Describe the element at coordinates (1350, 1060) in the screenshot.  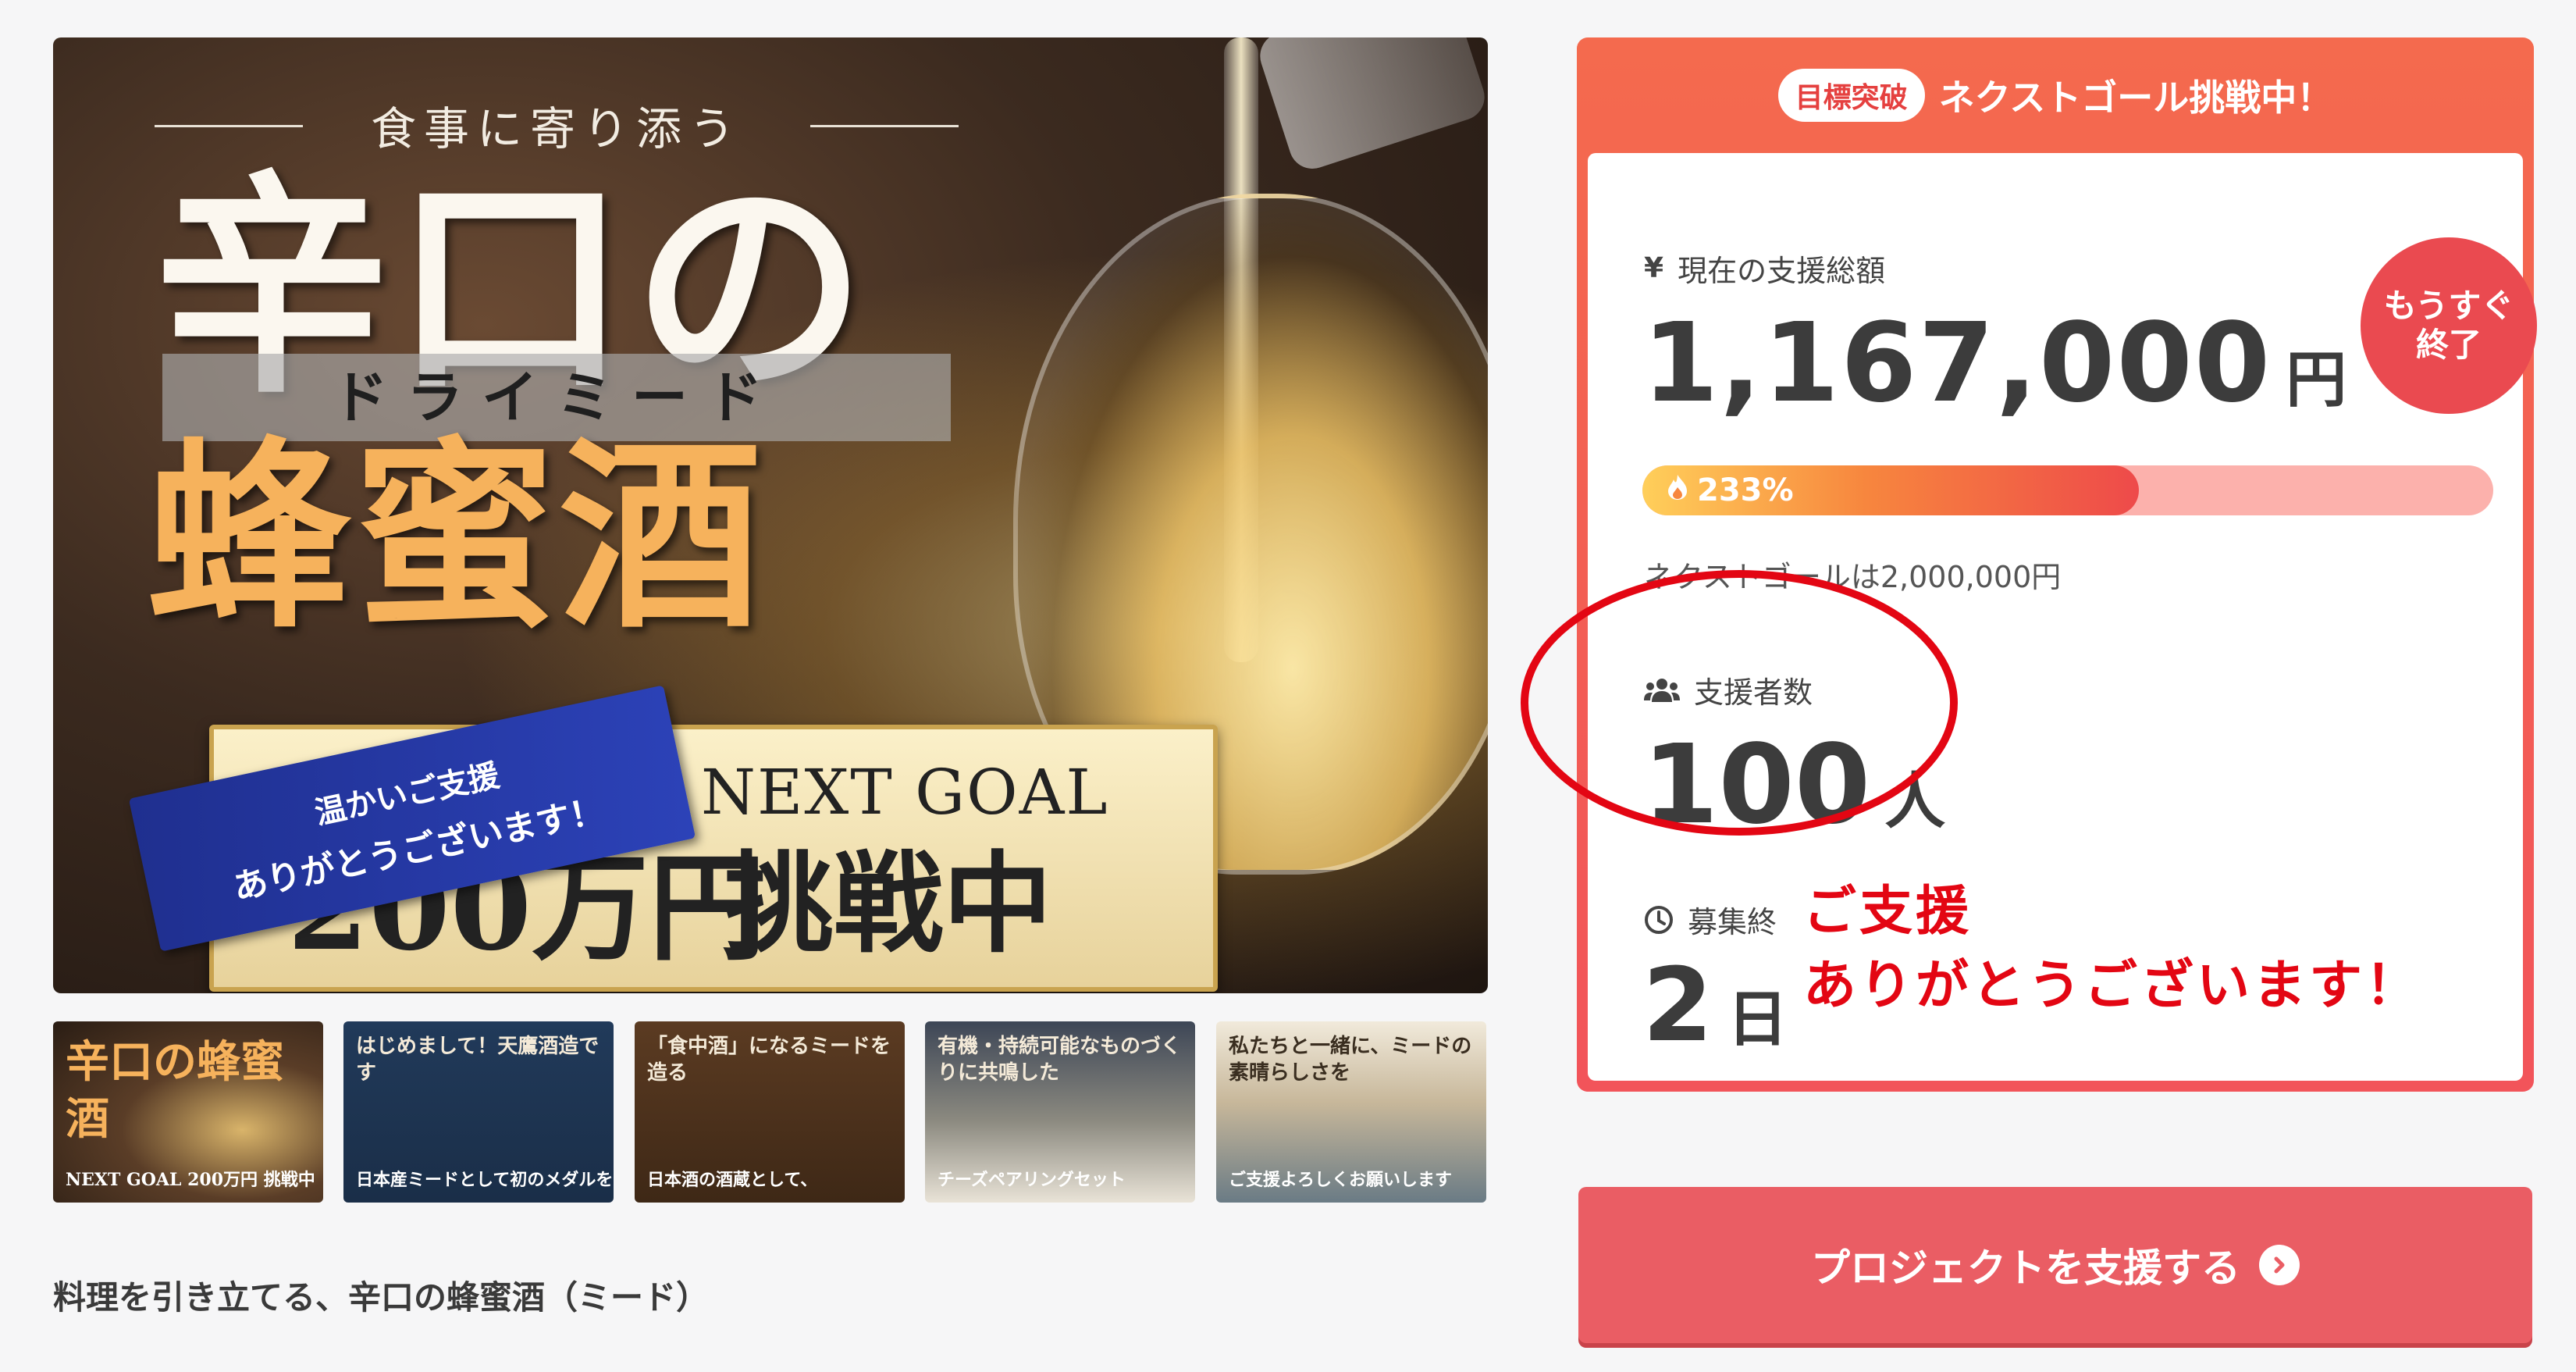
I see `thumbnail-title: 私たちと一緒に、ミードの素晴らしさを` at that location.